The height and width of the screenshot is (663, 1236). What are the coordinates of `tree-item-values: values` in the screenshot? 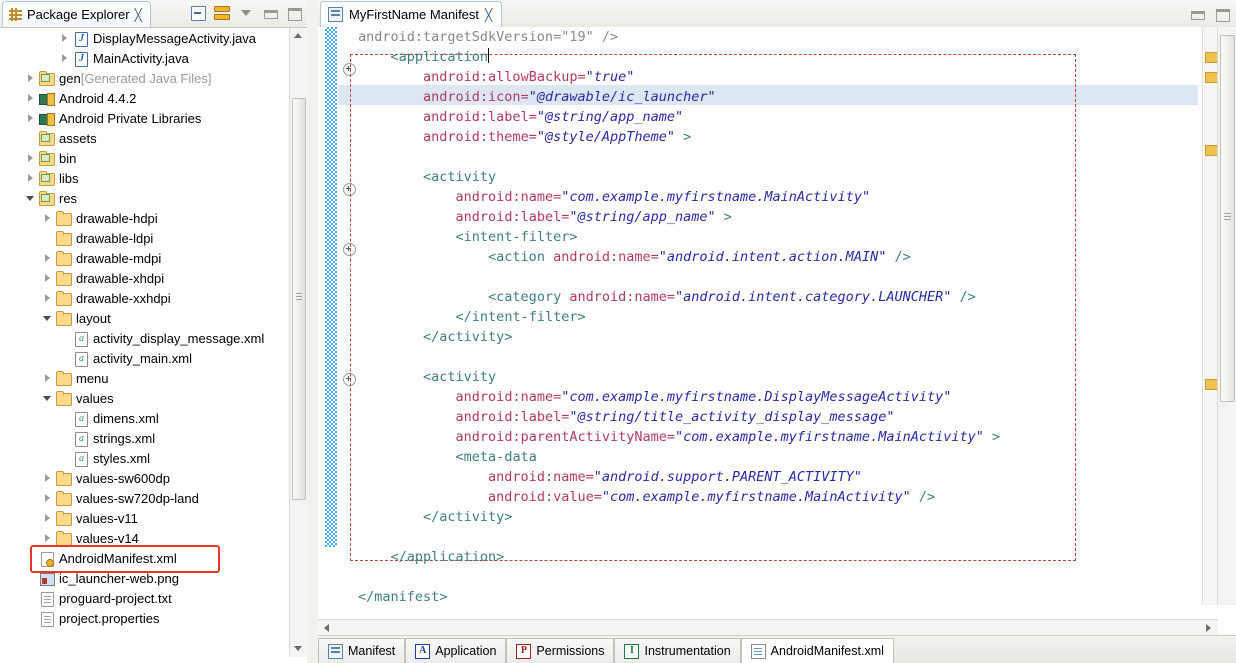 It's located at (142, 398).